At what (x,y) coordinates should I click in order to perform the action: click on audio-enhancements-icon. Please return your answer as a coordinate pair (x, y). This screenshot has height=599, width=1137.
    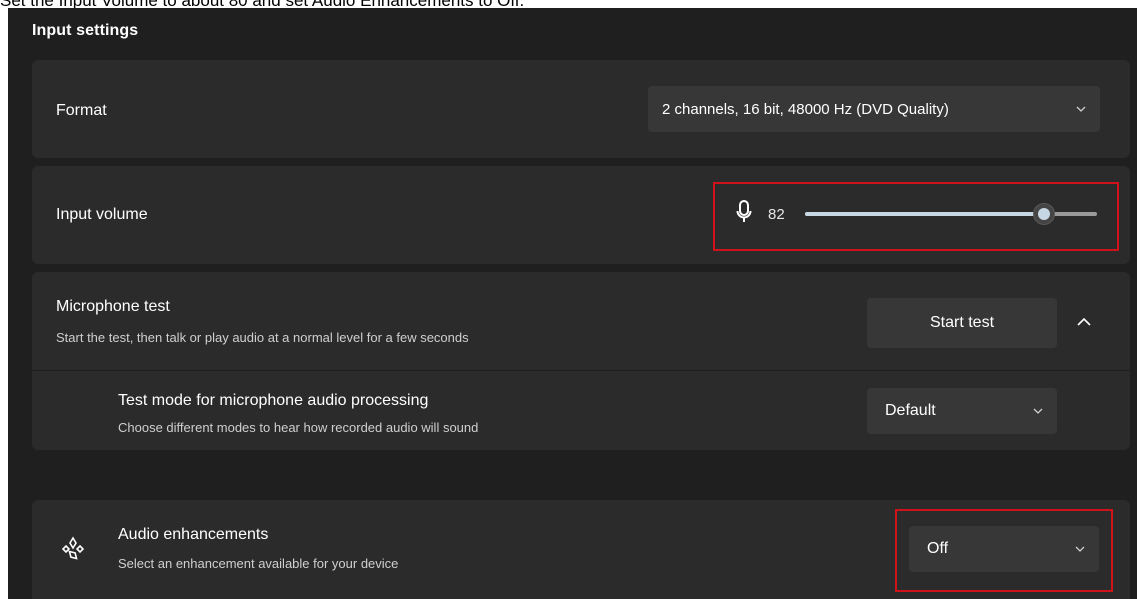
    Looking at the image, I should click on (73, 548).